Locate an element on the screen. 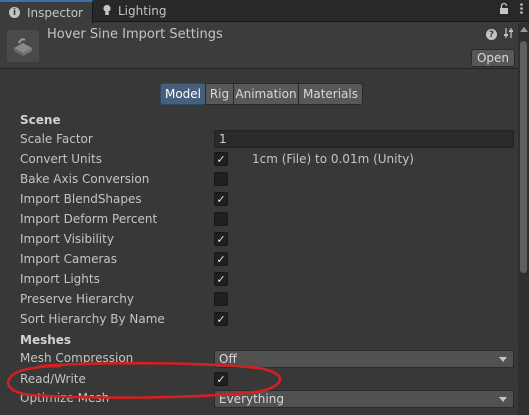 Image resolution: width=529 pixels, height=415 pixels. scale-factor-field: 1 is located at coordinates (364, 139).